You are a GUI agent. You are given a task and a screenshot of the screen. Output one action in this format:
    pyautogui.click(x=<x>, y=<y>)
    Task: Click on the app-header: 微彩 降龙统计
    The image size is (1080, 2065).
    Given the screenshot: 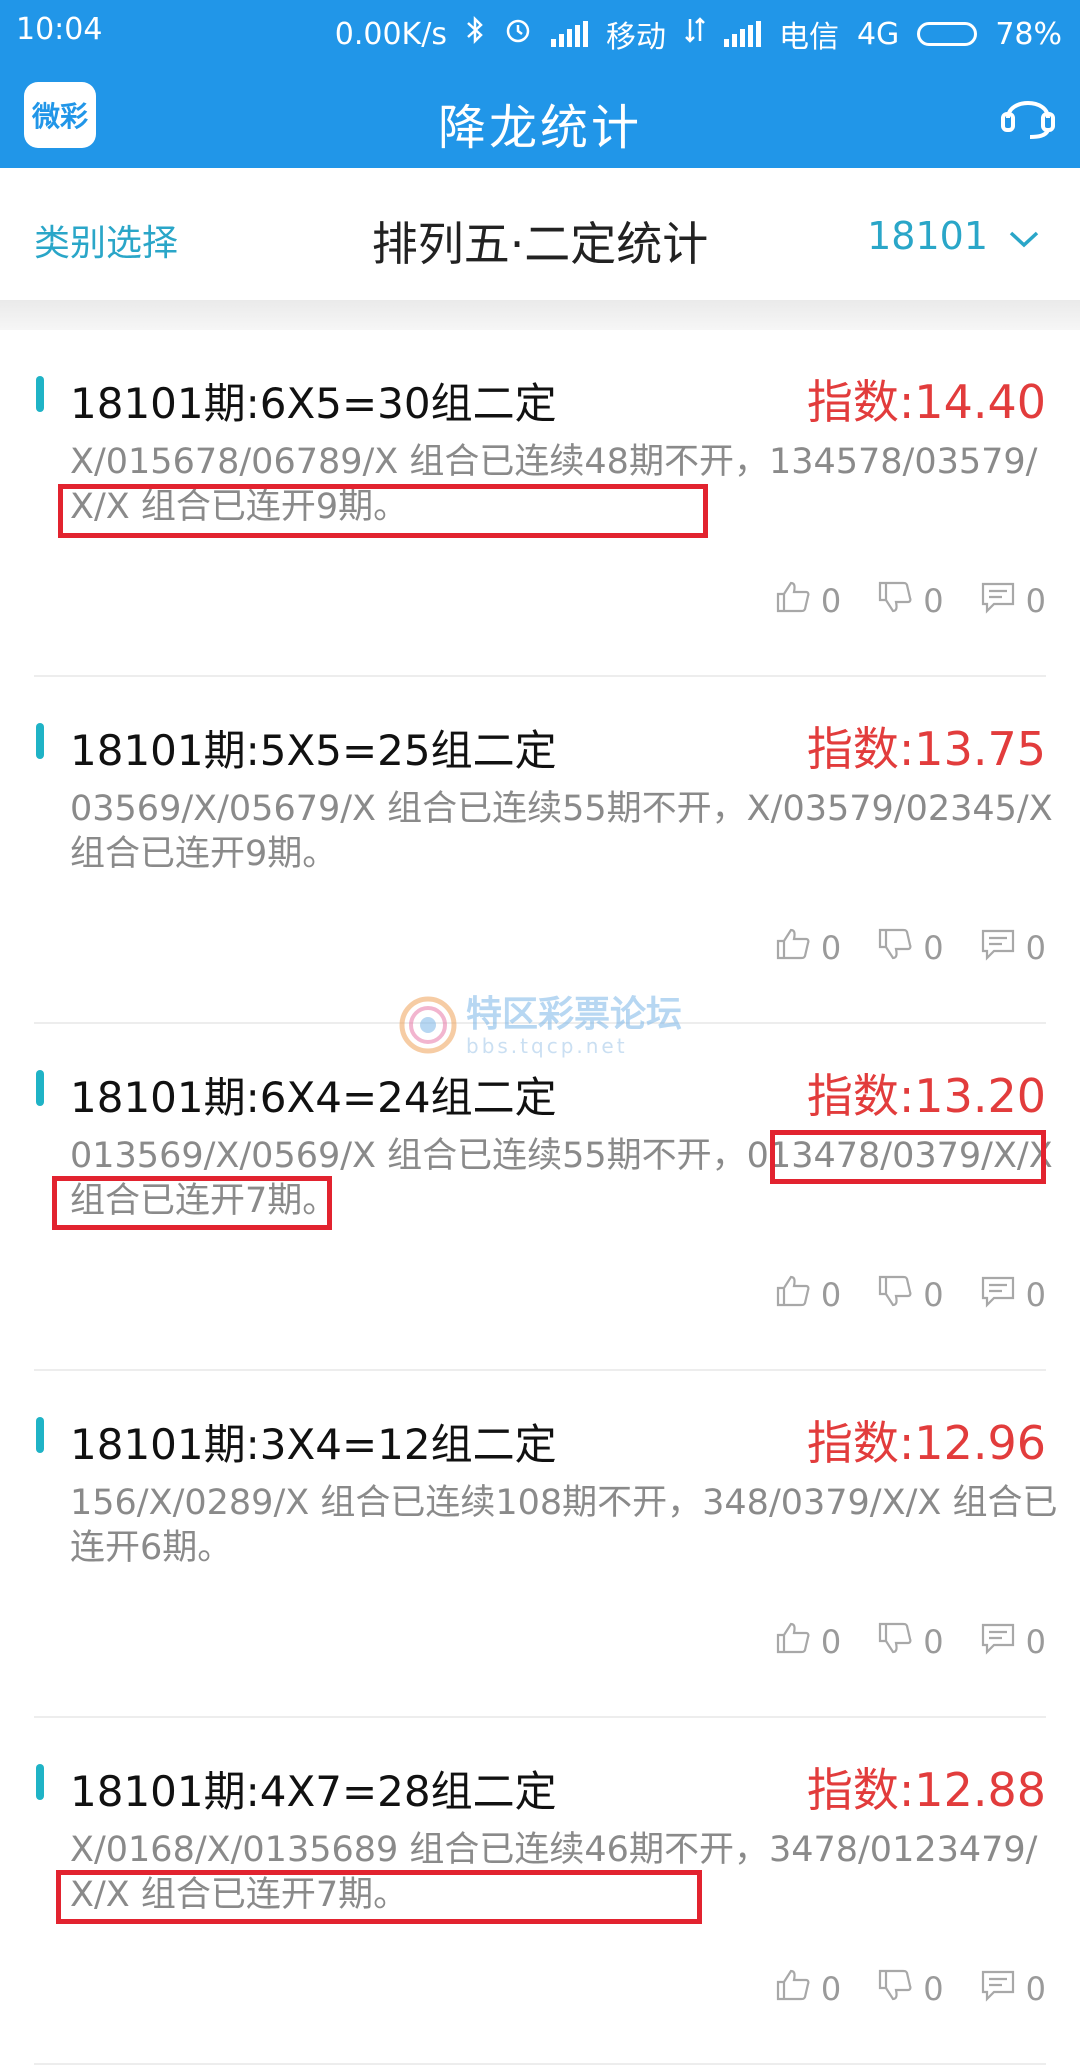 What is the action you would take?
    pyautogui.click(x=540, y=114)
    